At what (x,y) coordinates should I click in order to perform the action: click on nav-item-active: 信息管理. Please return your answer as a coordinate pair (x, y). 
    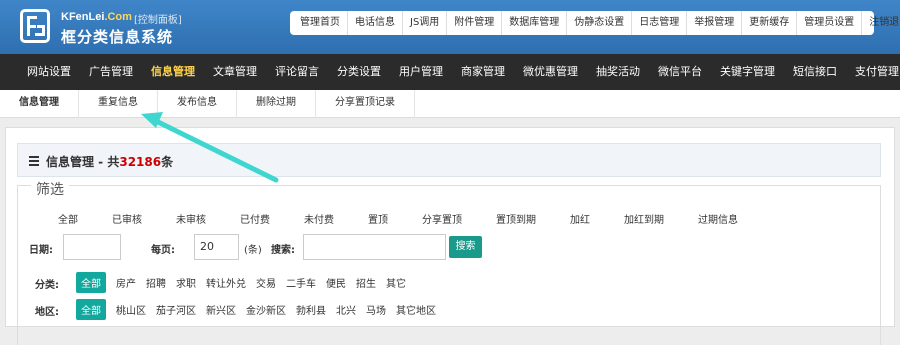
    Looking at the image, I should click on (173, 72).